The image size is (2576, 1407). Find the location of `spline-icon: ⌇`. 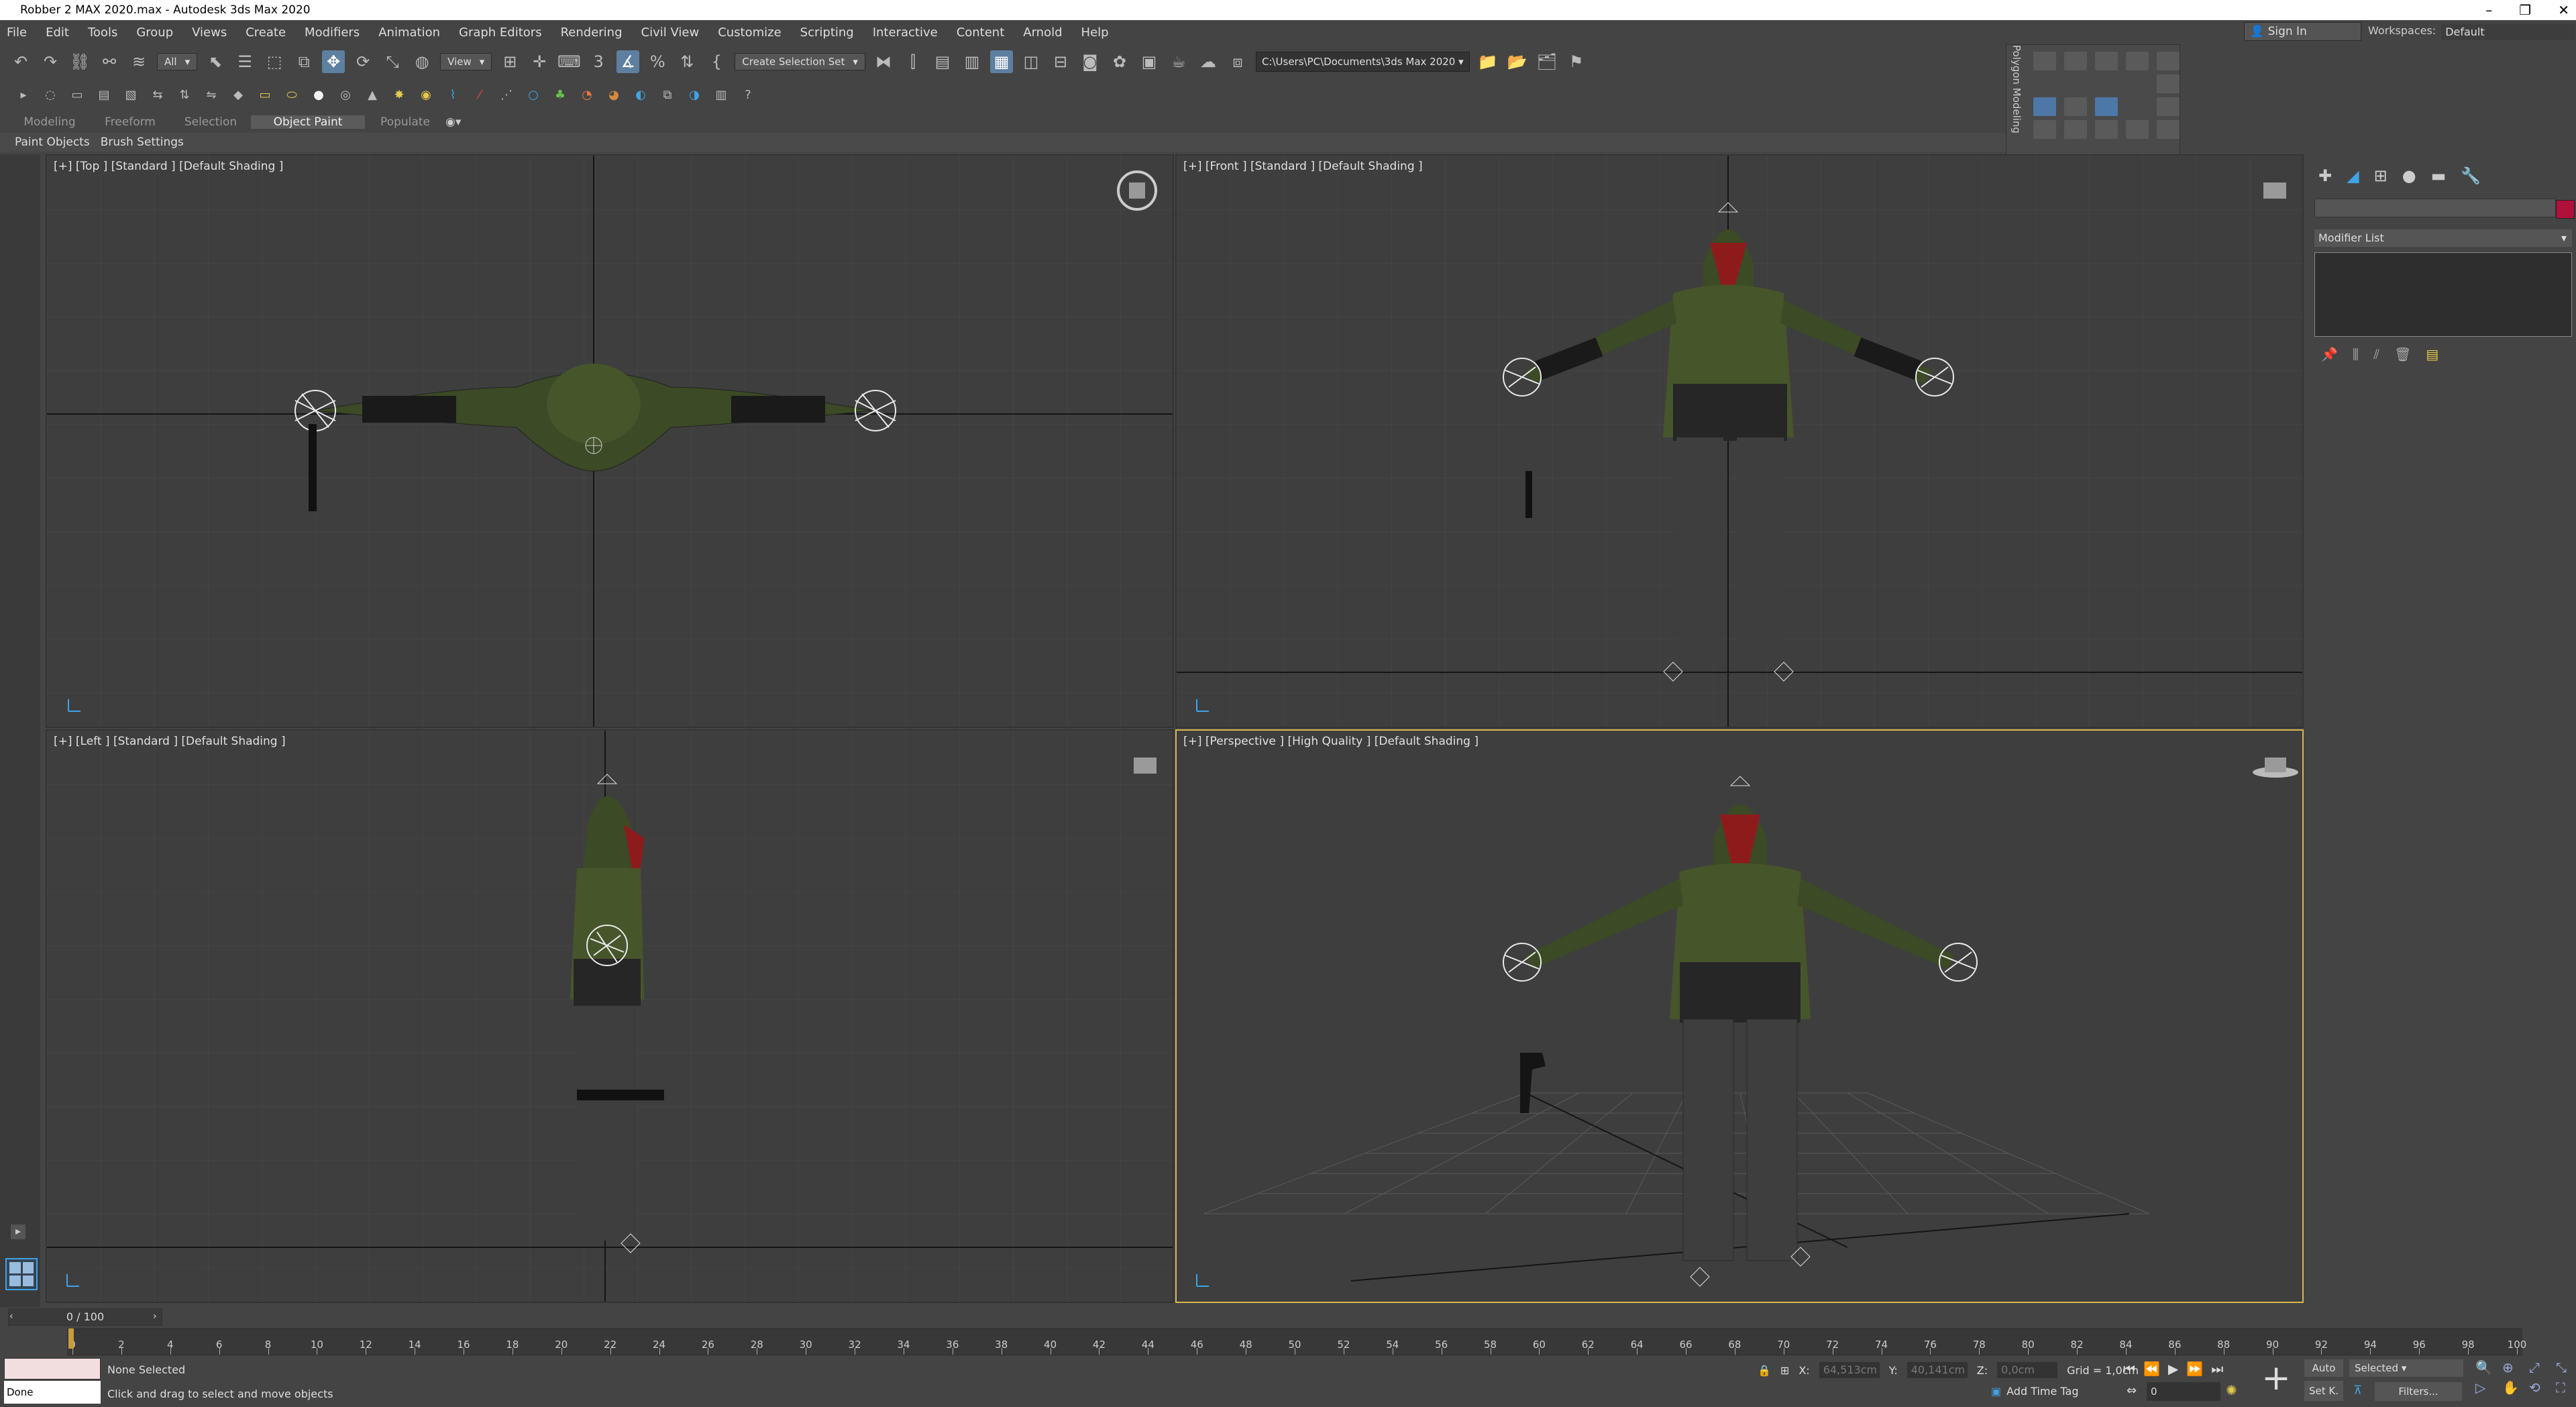

spline-icon: ⌇ is located at coordinates (453, 95).